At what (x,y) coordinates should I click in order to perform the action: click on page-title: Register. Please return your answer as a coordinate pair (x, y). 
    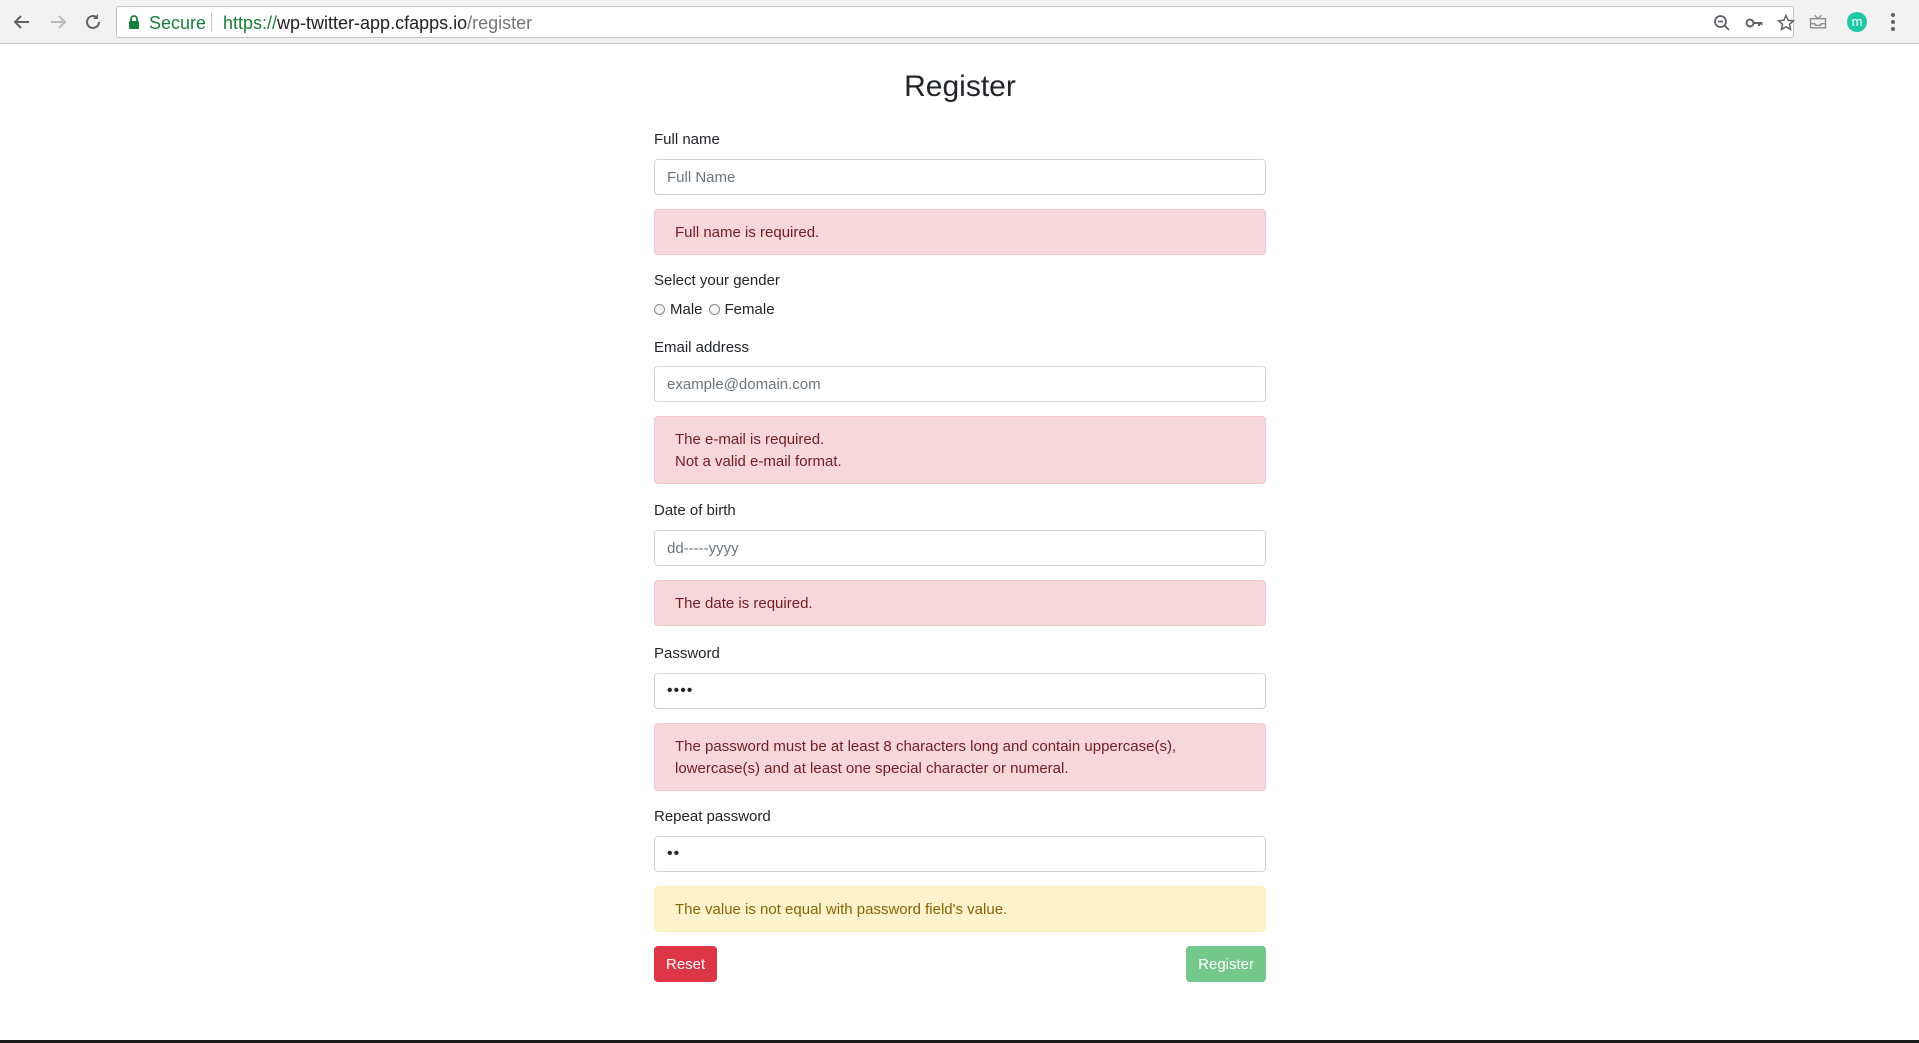
    Looking at the image, I should click on (960, 86).